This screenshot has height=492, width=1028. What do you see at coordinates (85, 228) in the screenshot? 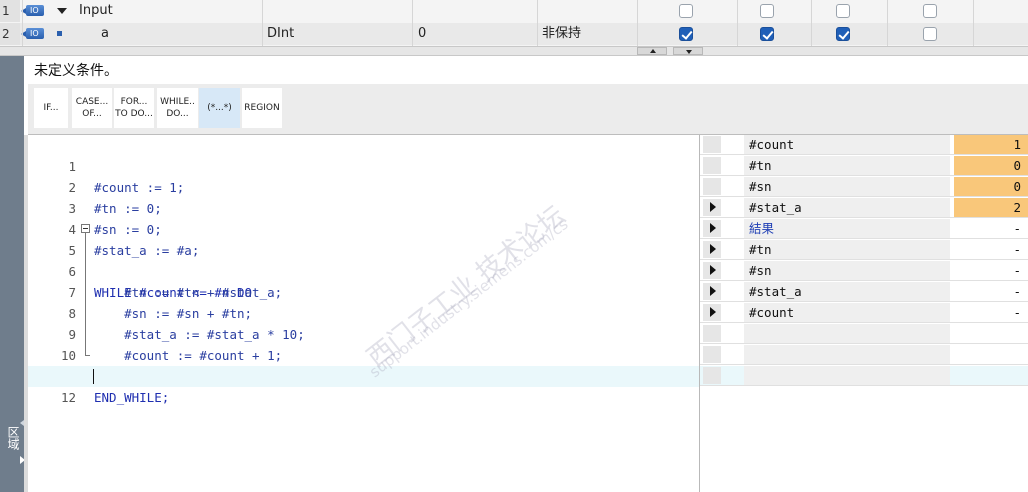
I see `fold-toggle-icon` at bounding box center [85, 228].